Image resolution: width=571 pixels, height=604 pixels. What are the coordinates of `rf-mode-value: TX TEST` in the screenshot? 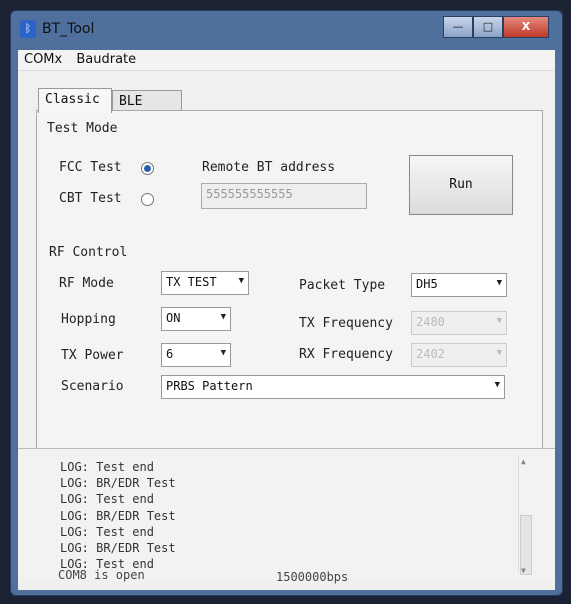 It's located at (191, 282).